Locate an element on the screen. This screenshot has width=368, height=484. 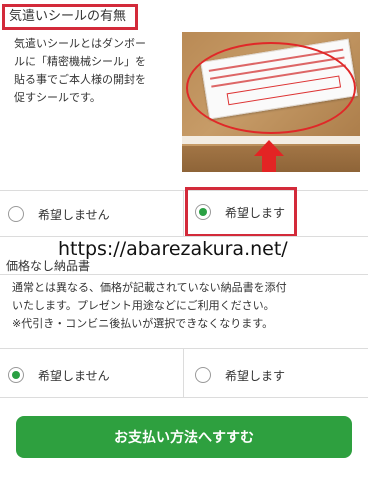
sticker-option-label: 希望します is located at coordinates (255, 212).